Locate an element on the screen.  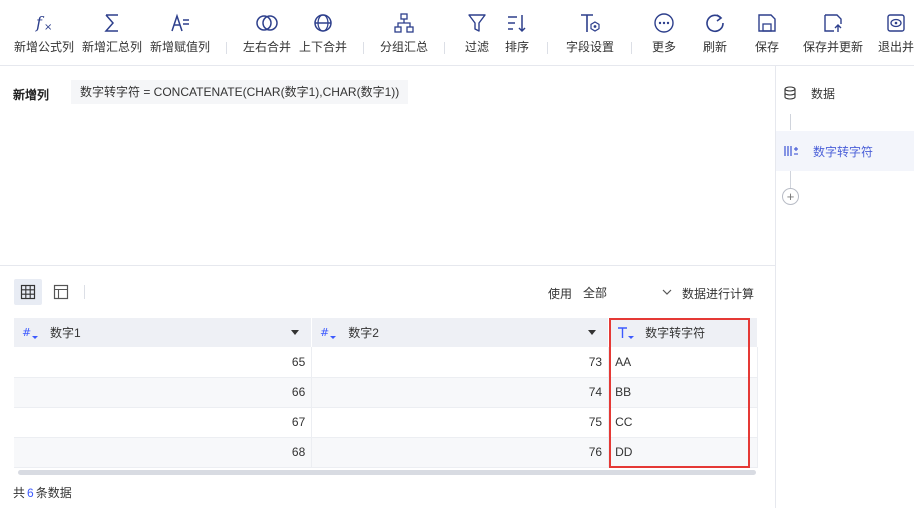
merge-vertical-icon is located at coordinates (323, 23).